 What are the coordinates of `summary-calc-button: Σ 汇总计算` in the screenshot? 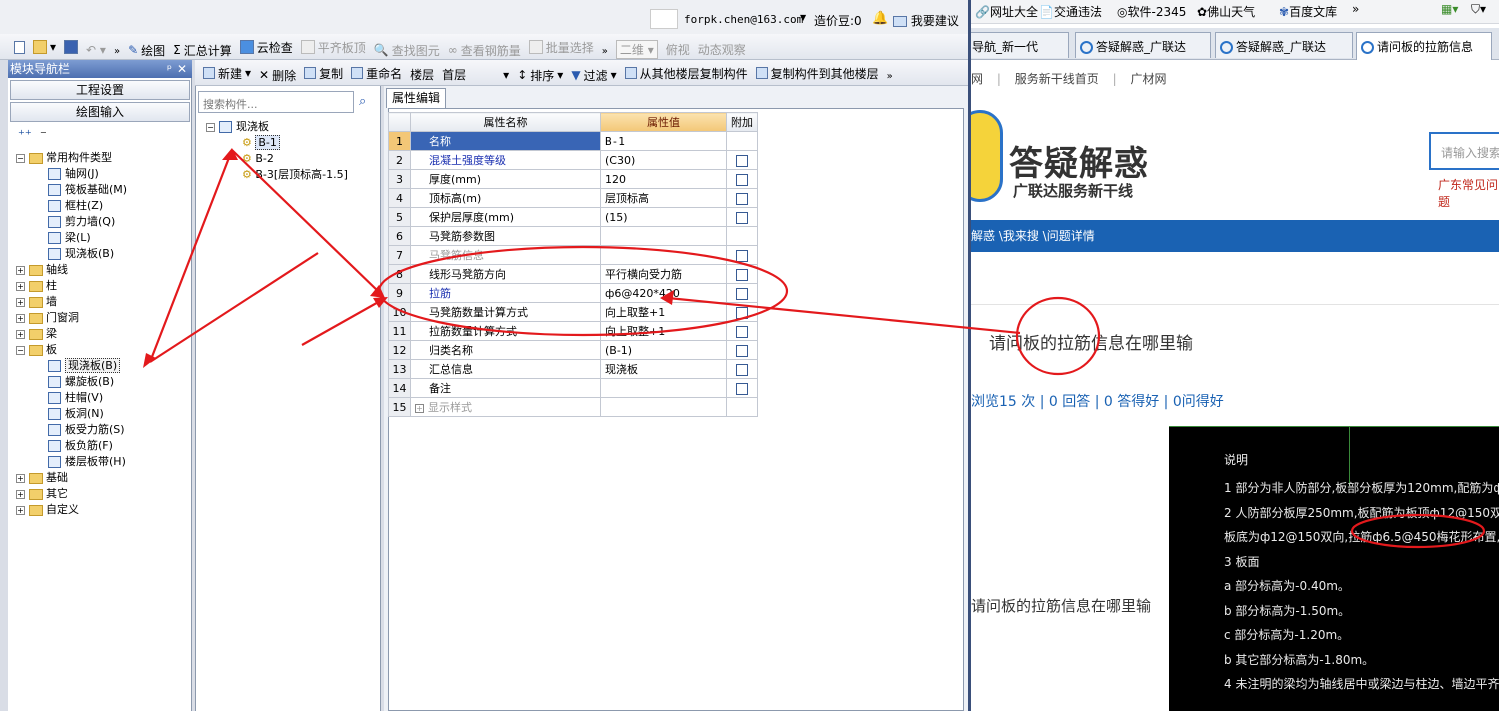 It's located at (202, 50).